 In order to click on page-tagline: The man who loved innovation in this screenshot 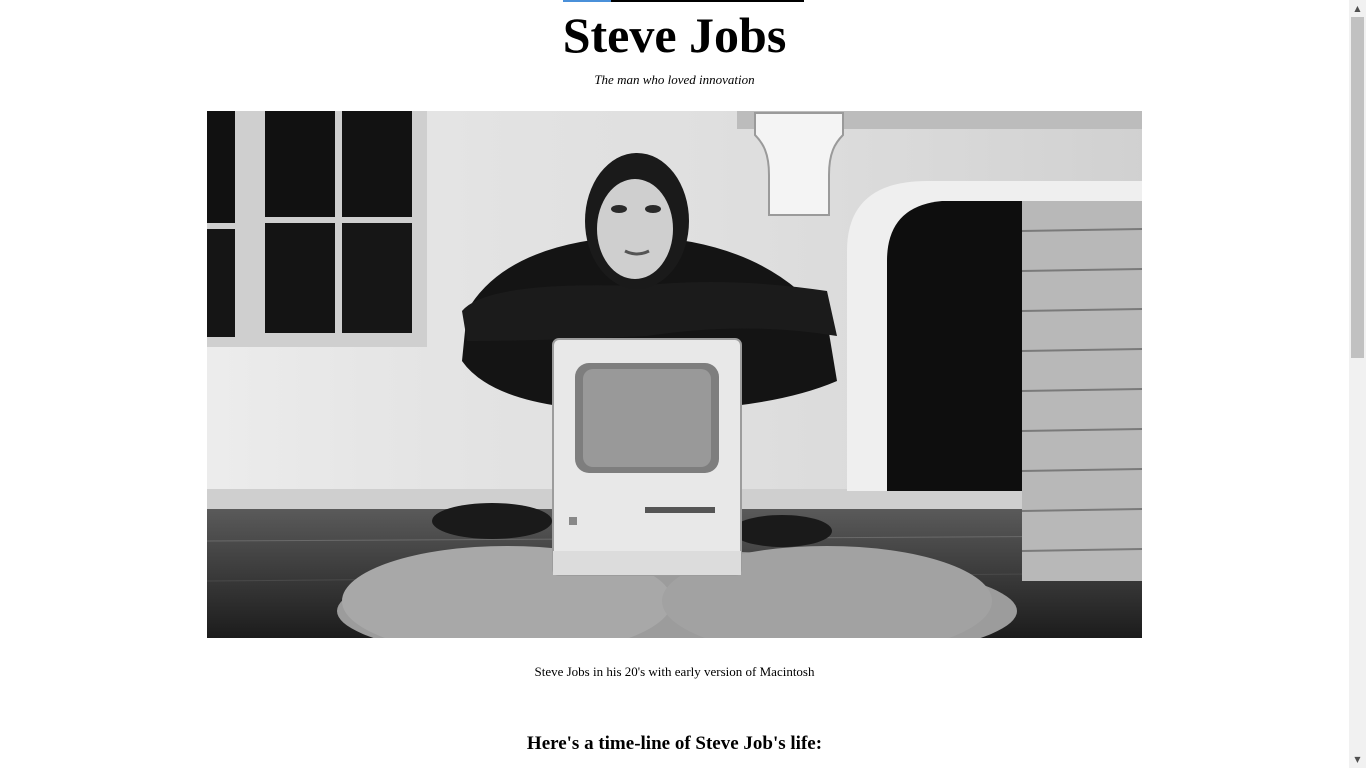, I will do `click(674, 79)`.